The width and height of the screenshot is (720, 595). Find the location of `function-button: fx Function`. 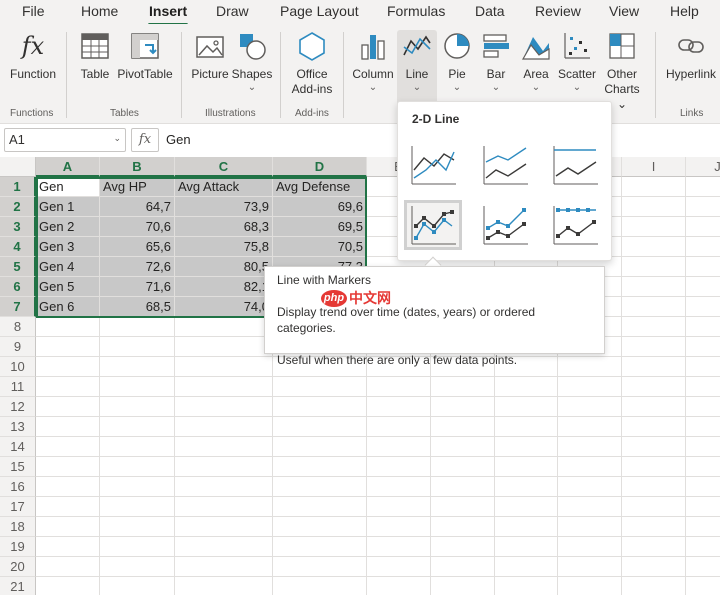

function-button: fx Function is located at coordinates (33, 56).